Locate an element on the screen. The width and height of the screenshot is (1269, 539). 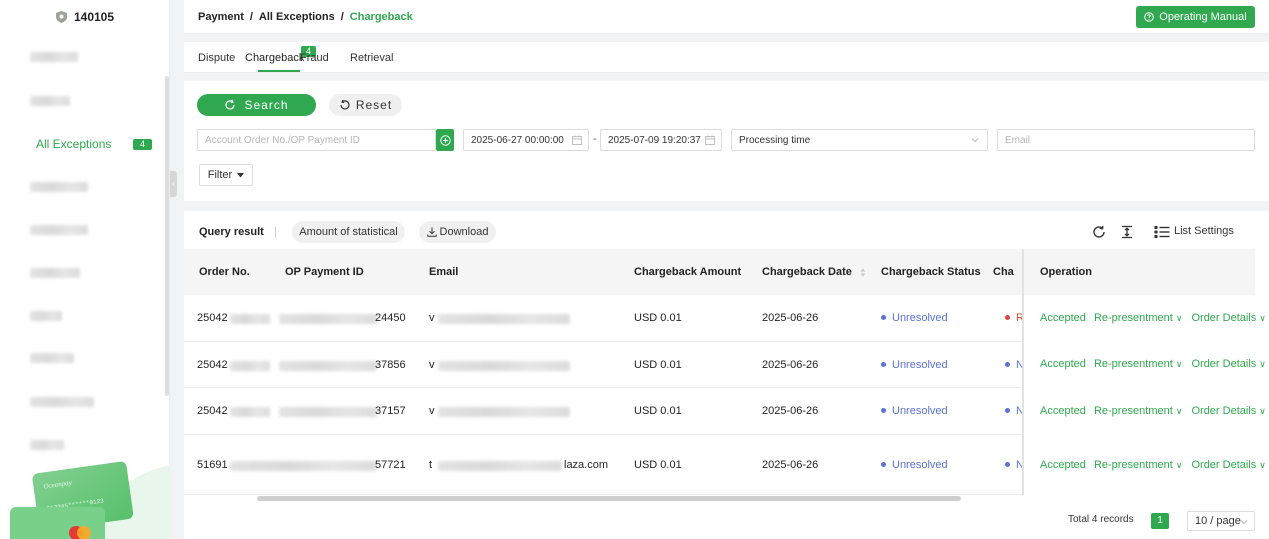
sidebar-item-all-exceptions: All Exceptions 4 is located at coordinates (85, 144).